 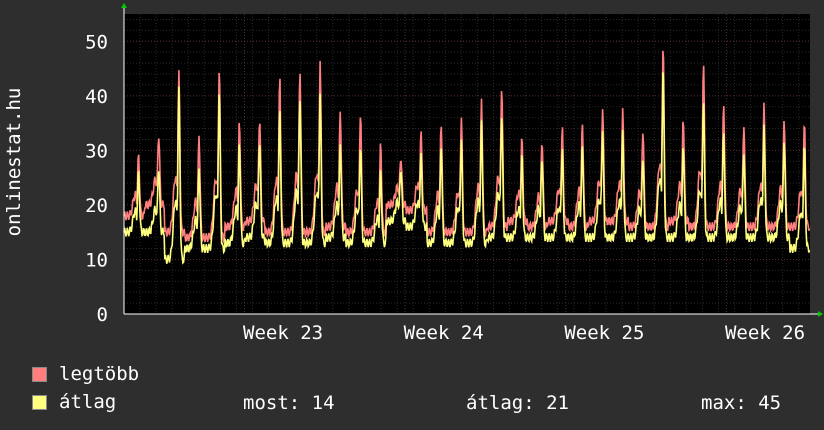 I want to click on stat-now: most: 14, so click(x=289, y=403).